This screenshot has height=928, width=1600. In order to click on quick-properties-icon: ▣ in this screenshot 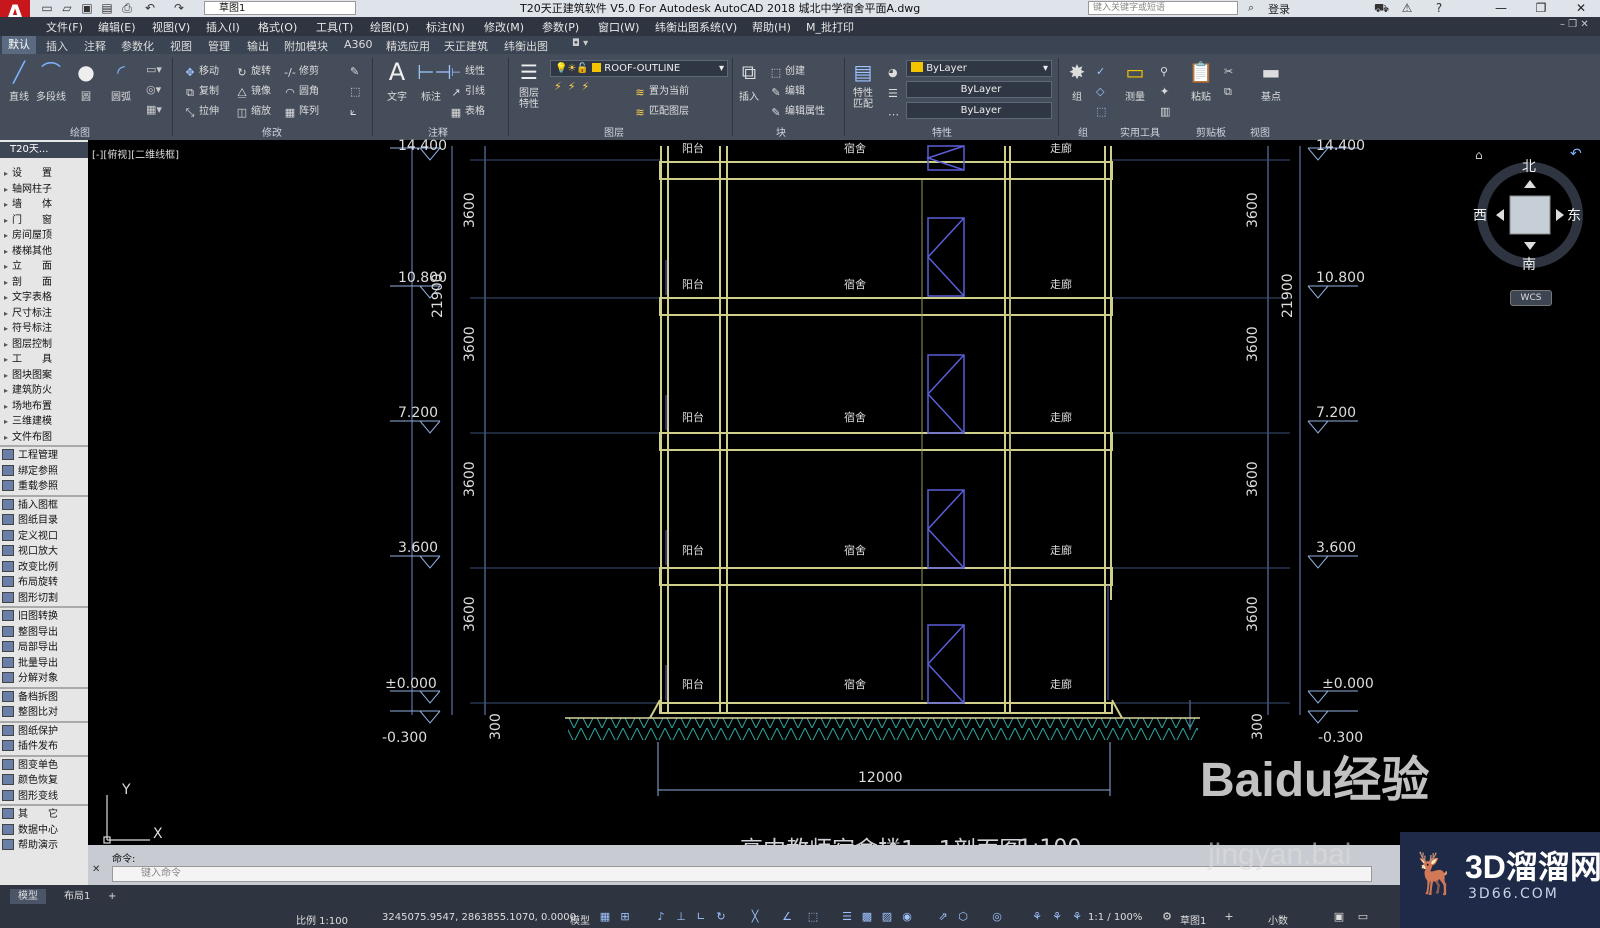, I will do `click(1339, 917)`.